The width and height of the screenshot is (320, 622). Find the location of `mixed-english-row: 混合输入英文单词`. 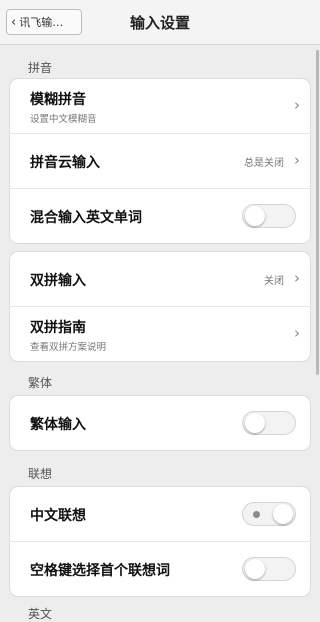

mixed-english-row: 混合输入英文单词 is located at coordinates (160, 215).